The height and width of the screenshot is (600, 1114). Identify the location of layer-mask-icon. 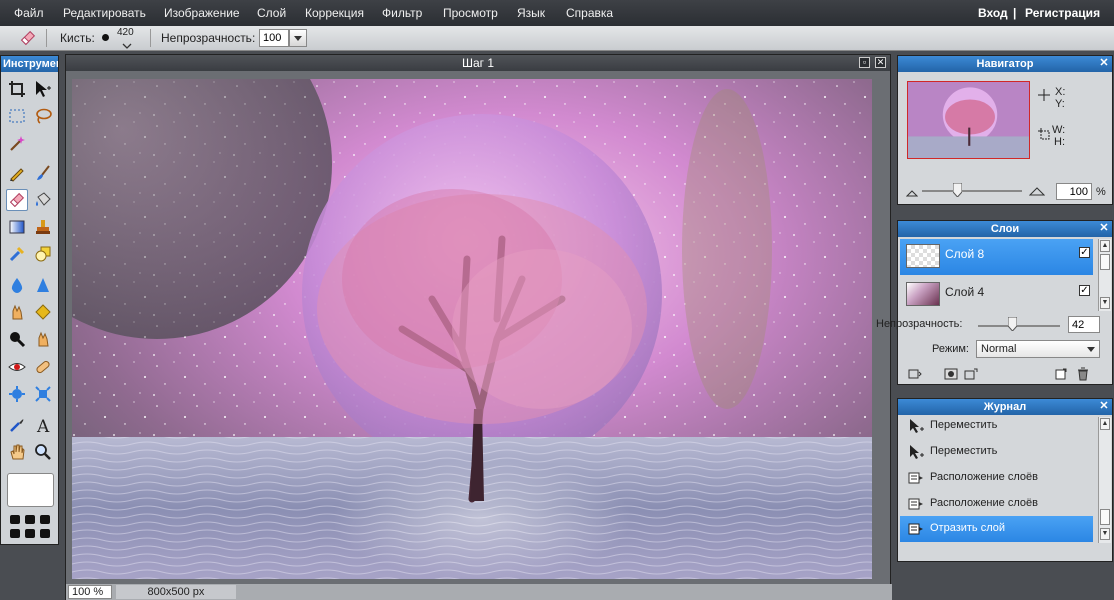
(951, 374).